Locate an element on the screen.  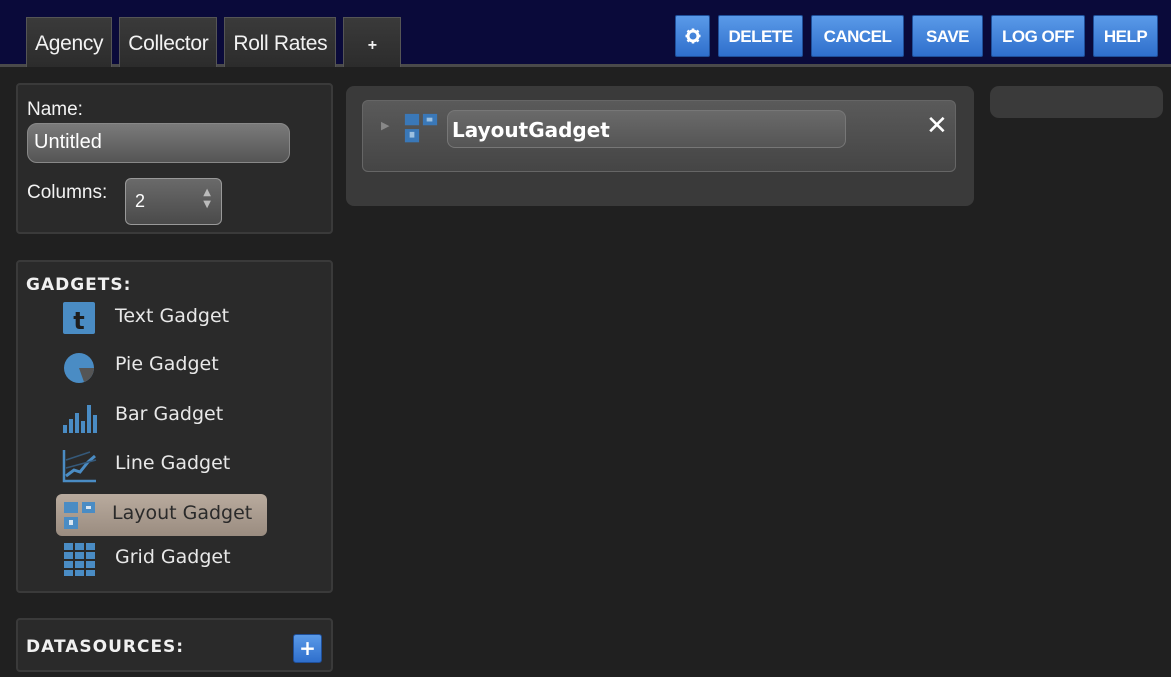
dashboard-column-empty is located at coordinates (1076, 102).